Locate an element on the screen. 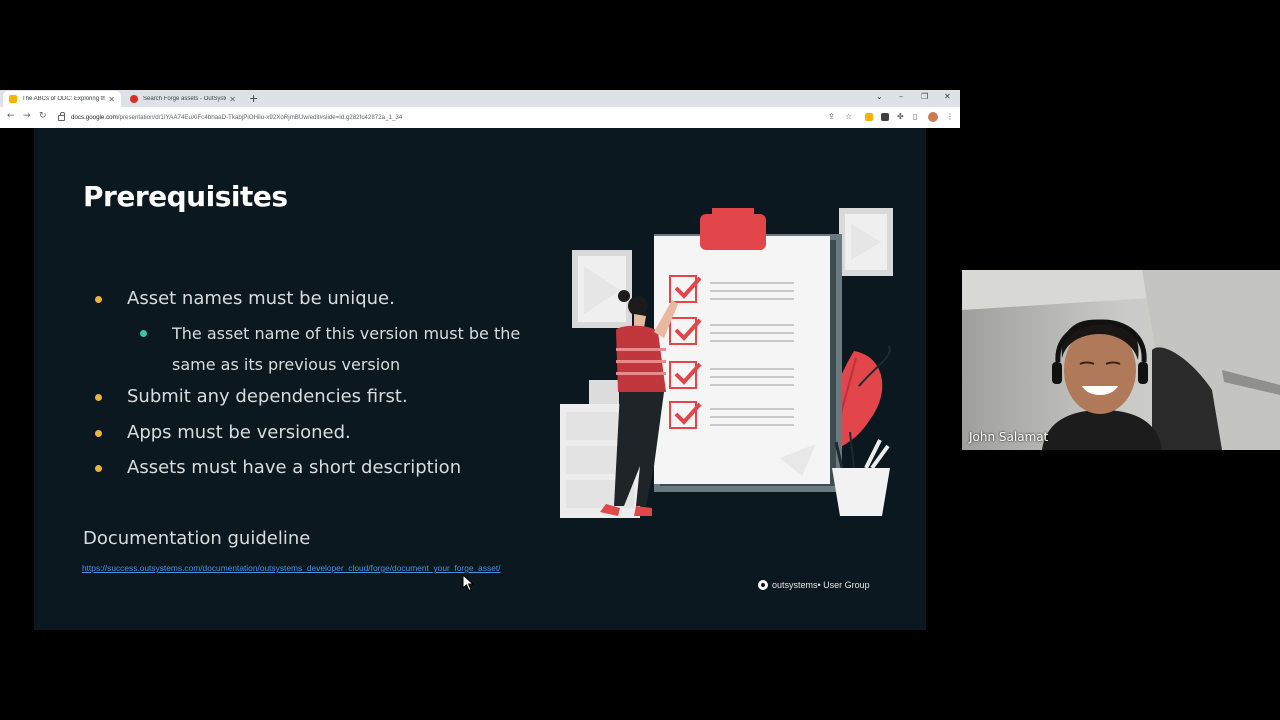  tab-forge-search: Search Forge assets - OutSyste ✕ is located at coordinates (183, 99).